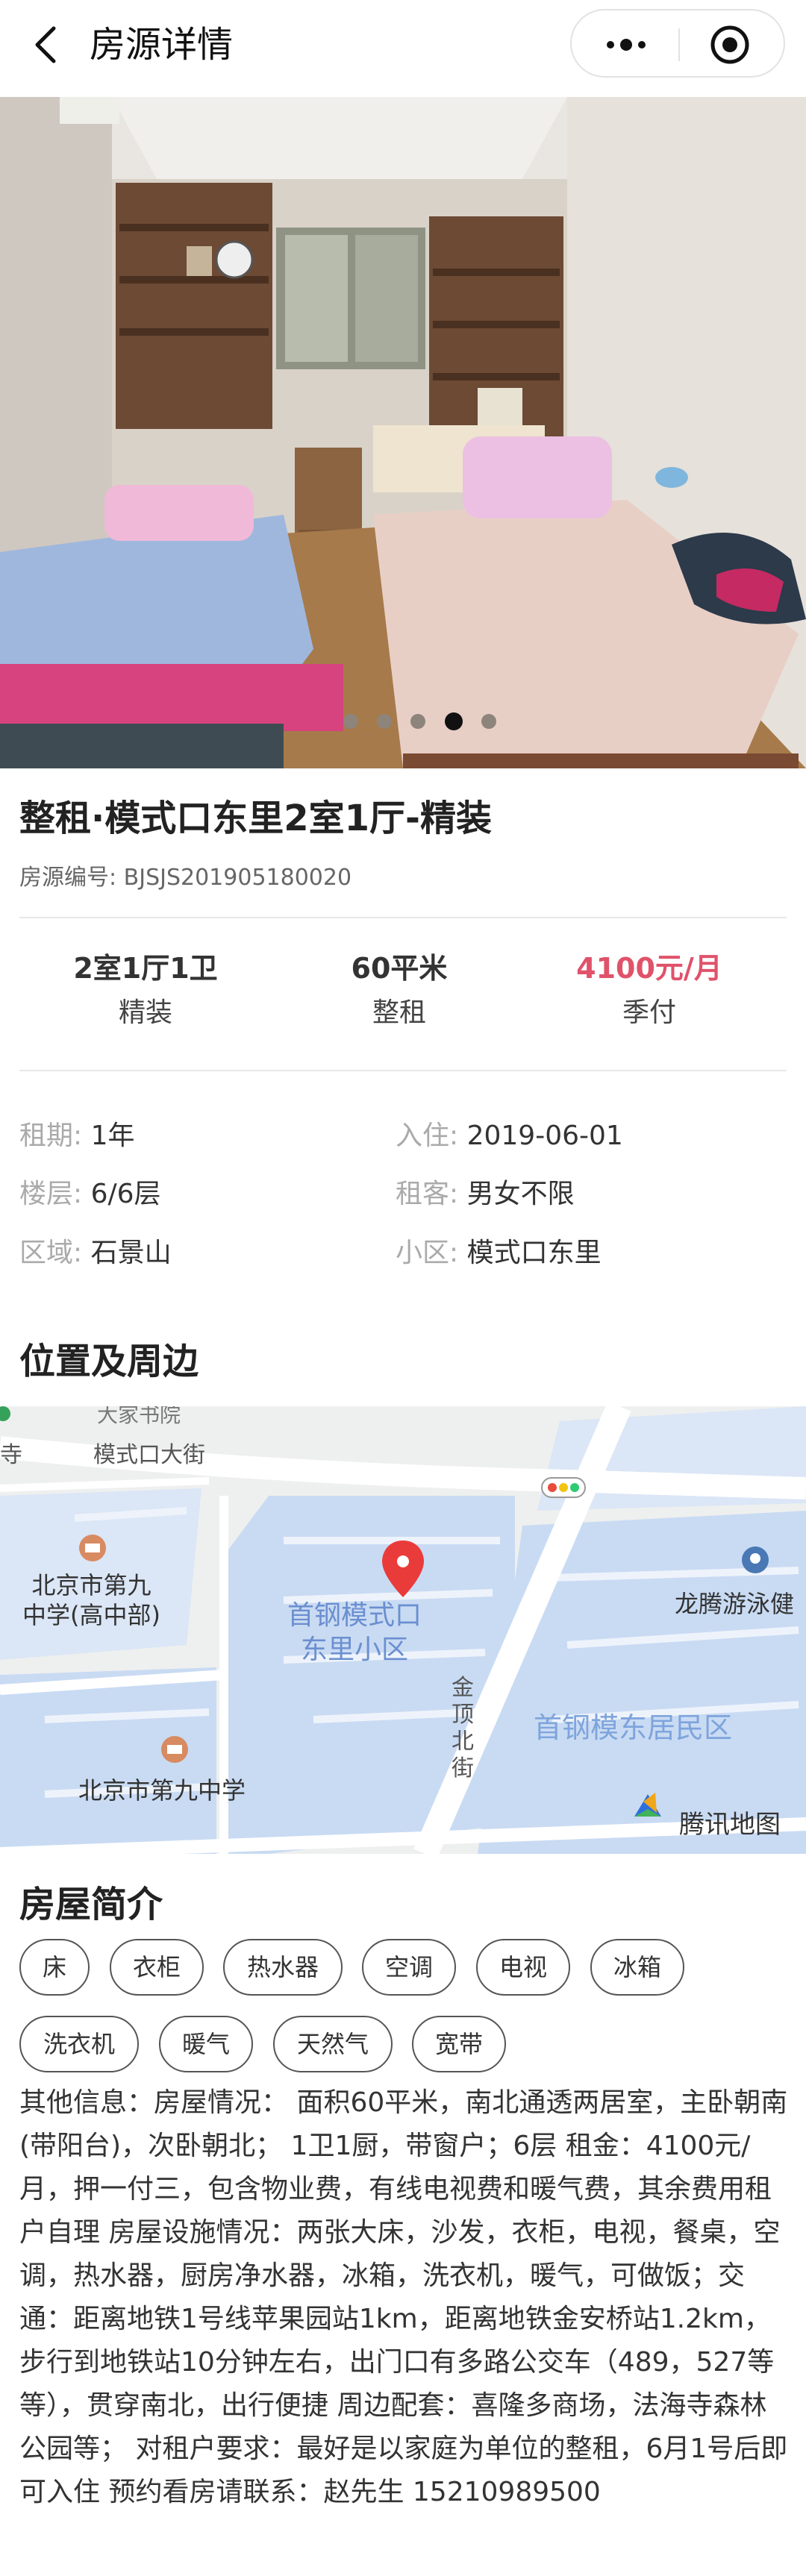  I want to click on map-label-pin: 首钢模式口 东里小区, so click(355, 1633).